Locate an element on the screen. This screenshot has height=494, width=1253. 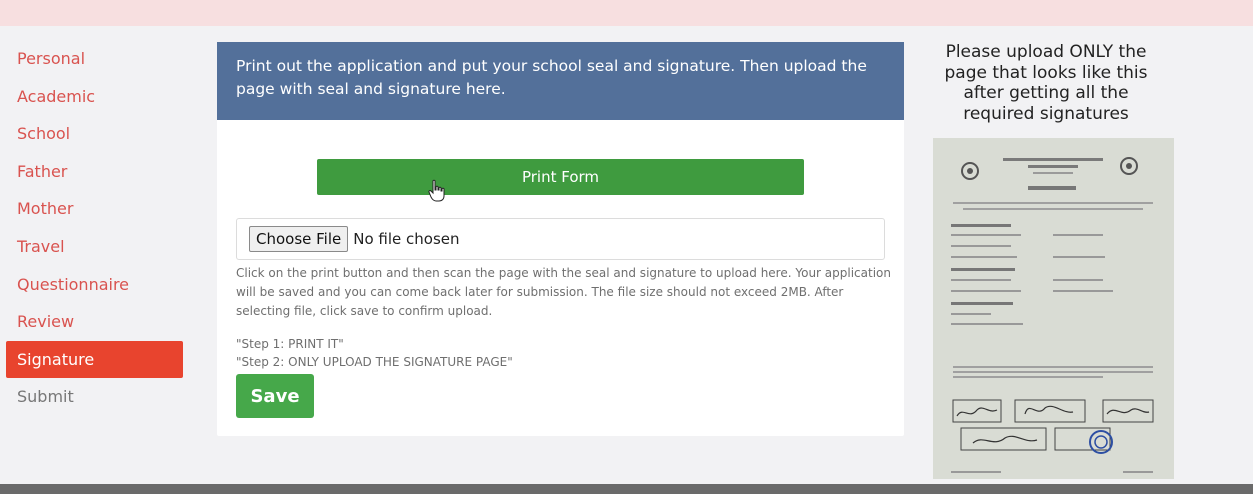
sample-signature-page-image is located at coordinates (1053, 308).